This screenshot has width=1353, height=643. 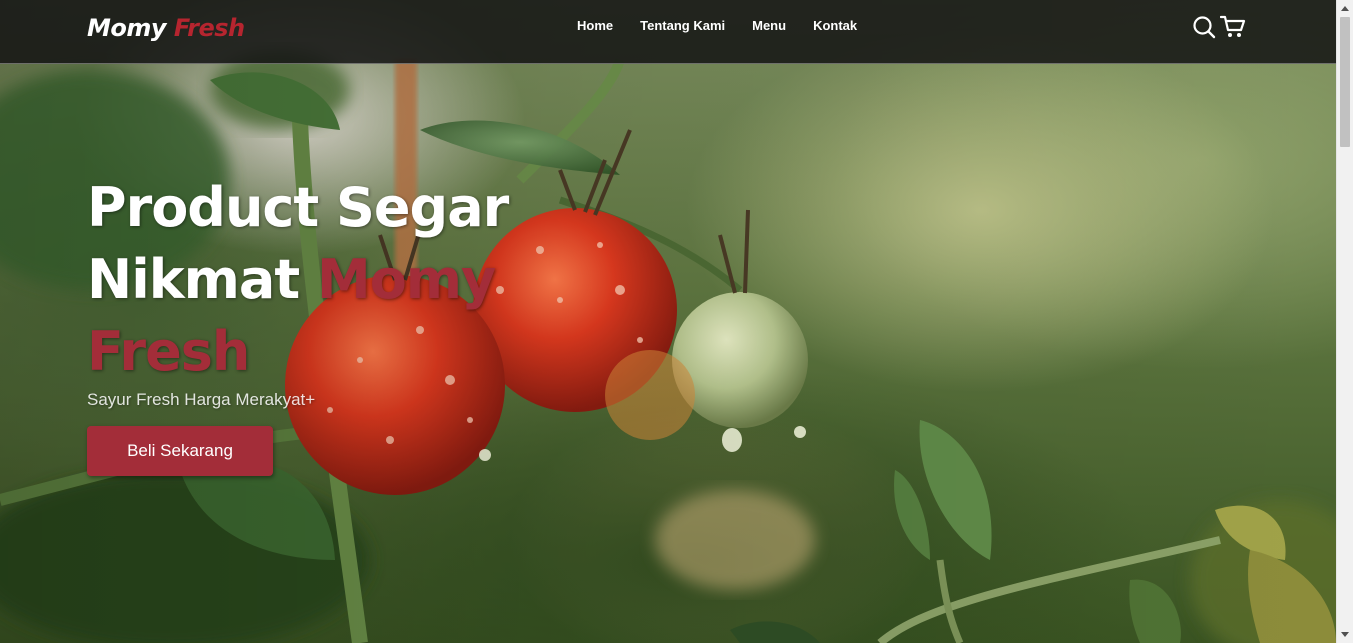 What do you see at coordinates (406, 279) in the screenshot?
I see `hero-title-line2-accent: Momy` at bounding box center [406, 279].